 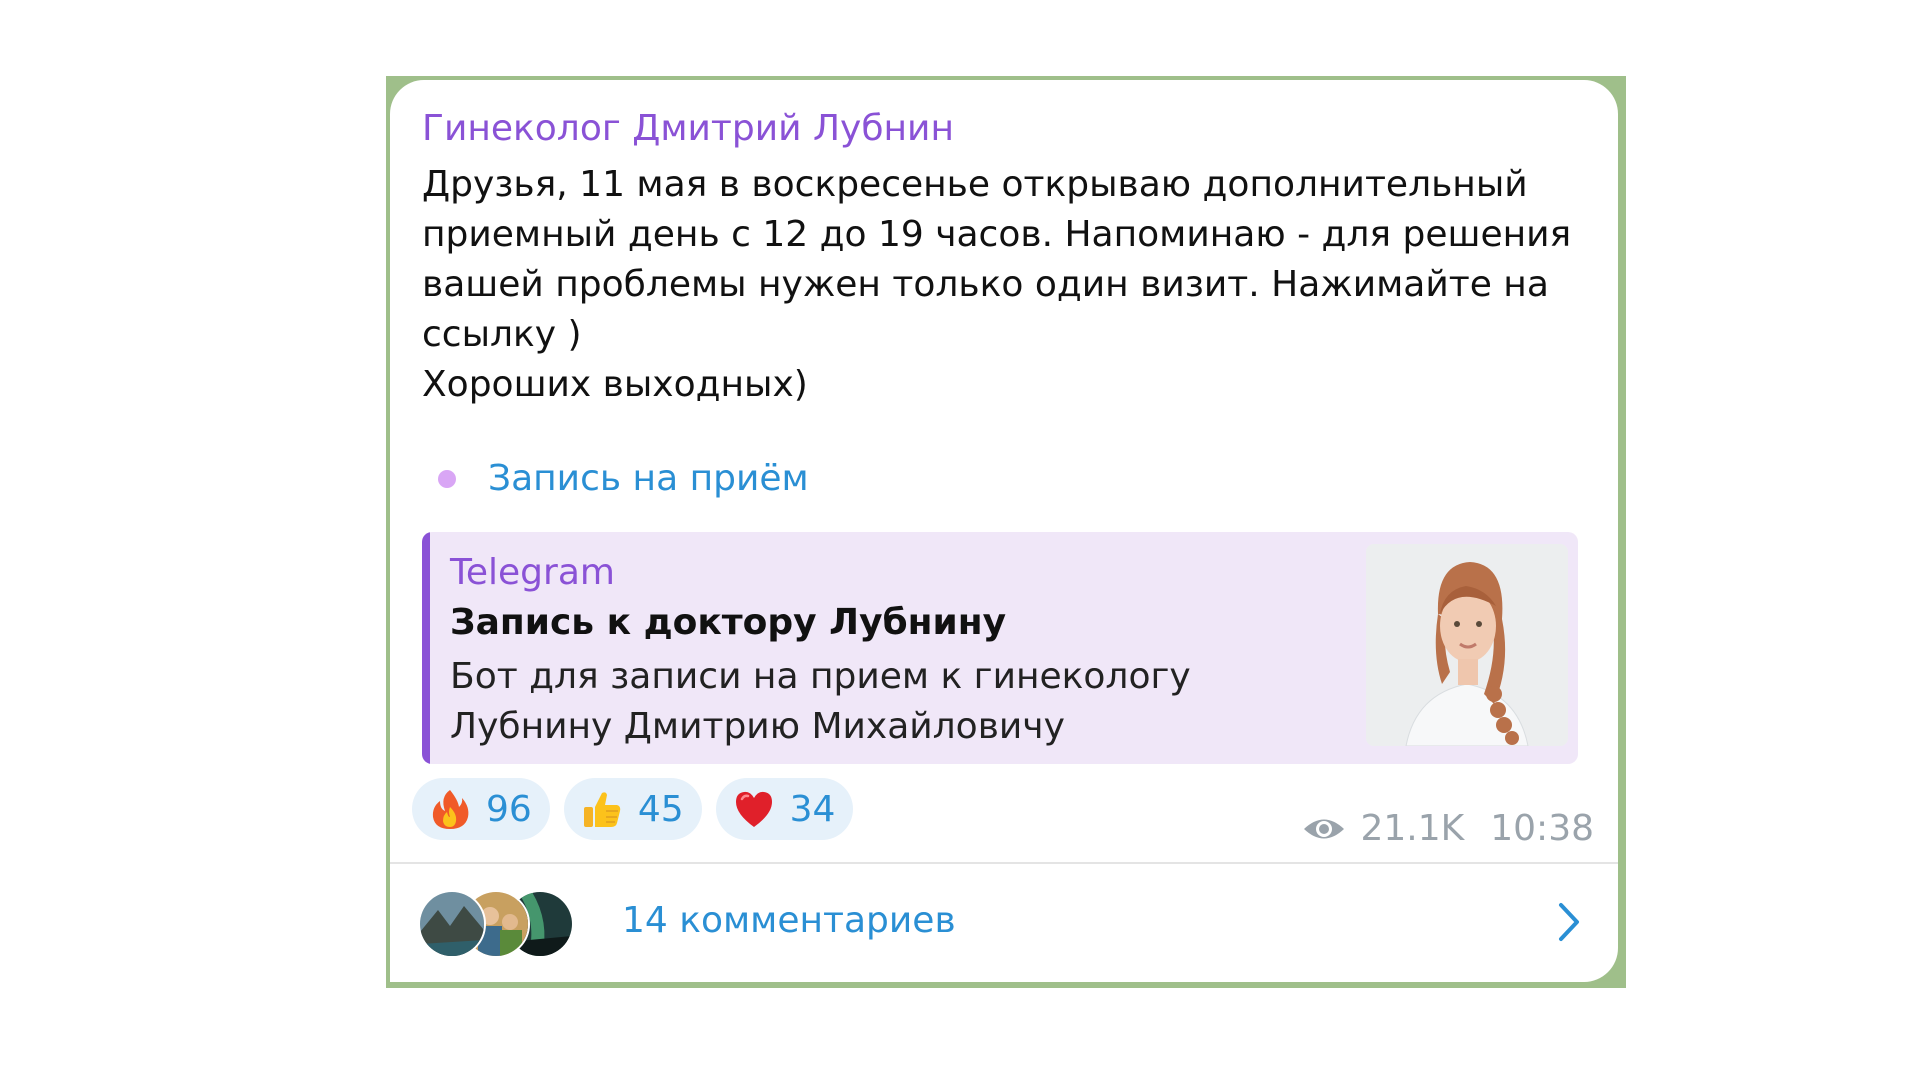 What do you see at coordinates (1569, 922) in the screenshot?
I see `chevron-right-icon` at bounding box center [1569, 922].